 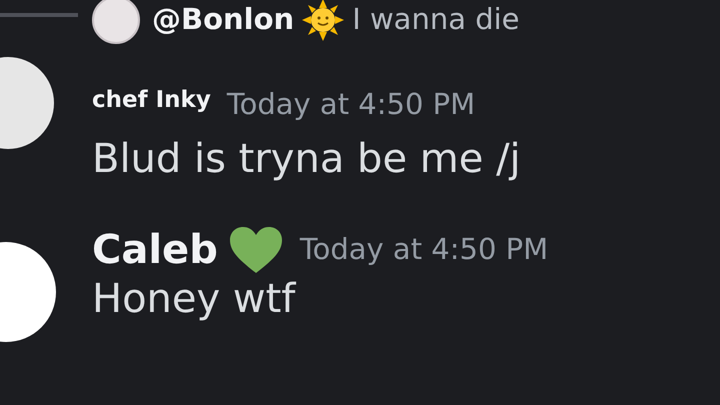 What do you see at coordinates (256, 249) in the screenshot?
I see `heart-icon` at bounding box center [256, 249].